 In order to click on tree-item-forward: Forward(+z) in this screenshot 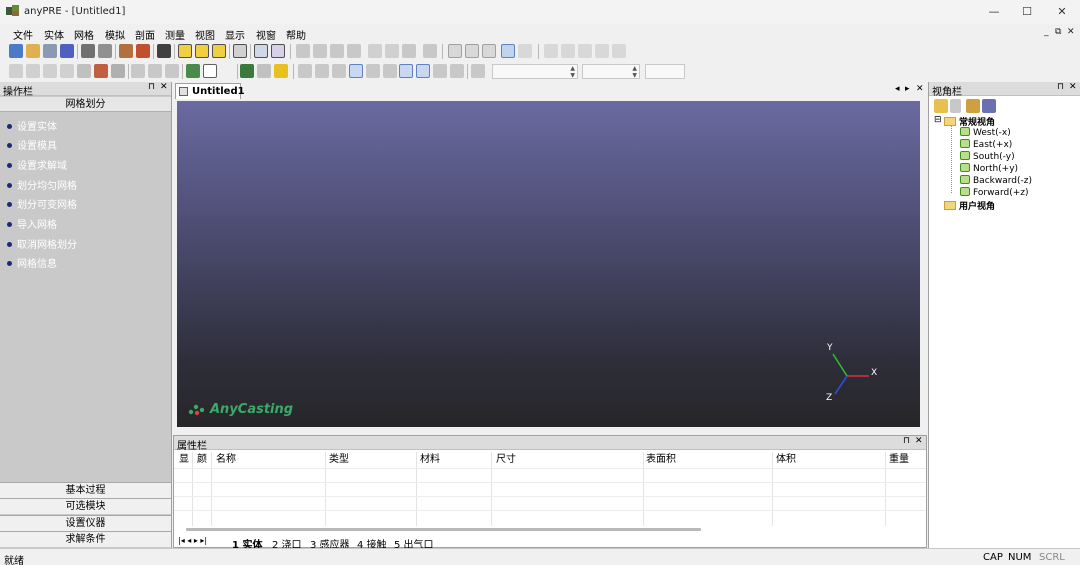, I will do `click(994, 192)`.